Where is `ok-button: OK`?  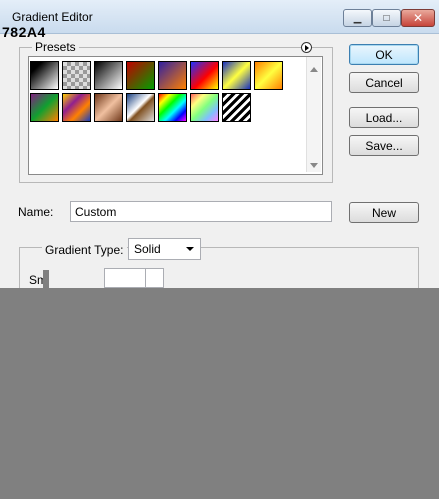
ok-button: OK is located at coordinates (384, 54).